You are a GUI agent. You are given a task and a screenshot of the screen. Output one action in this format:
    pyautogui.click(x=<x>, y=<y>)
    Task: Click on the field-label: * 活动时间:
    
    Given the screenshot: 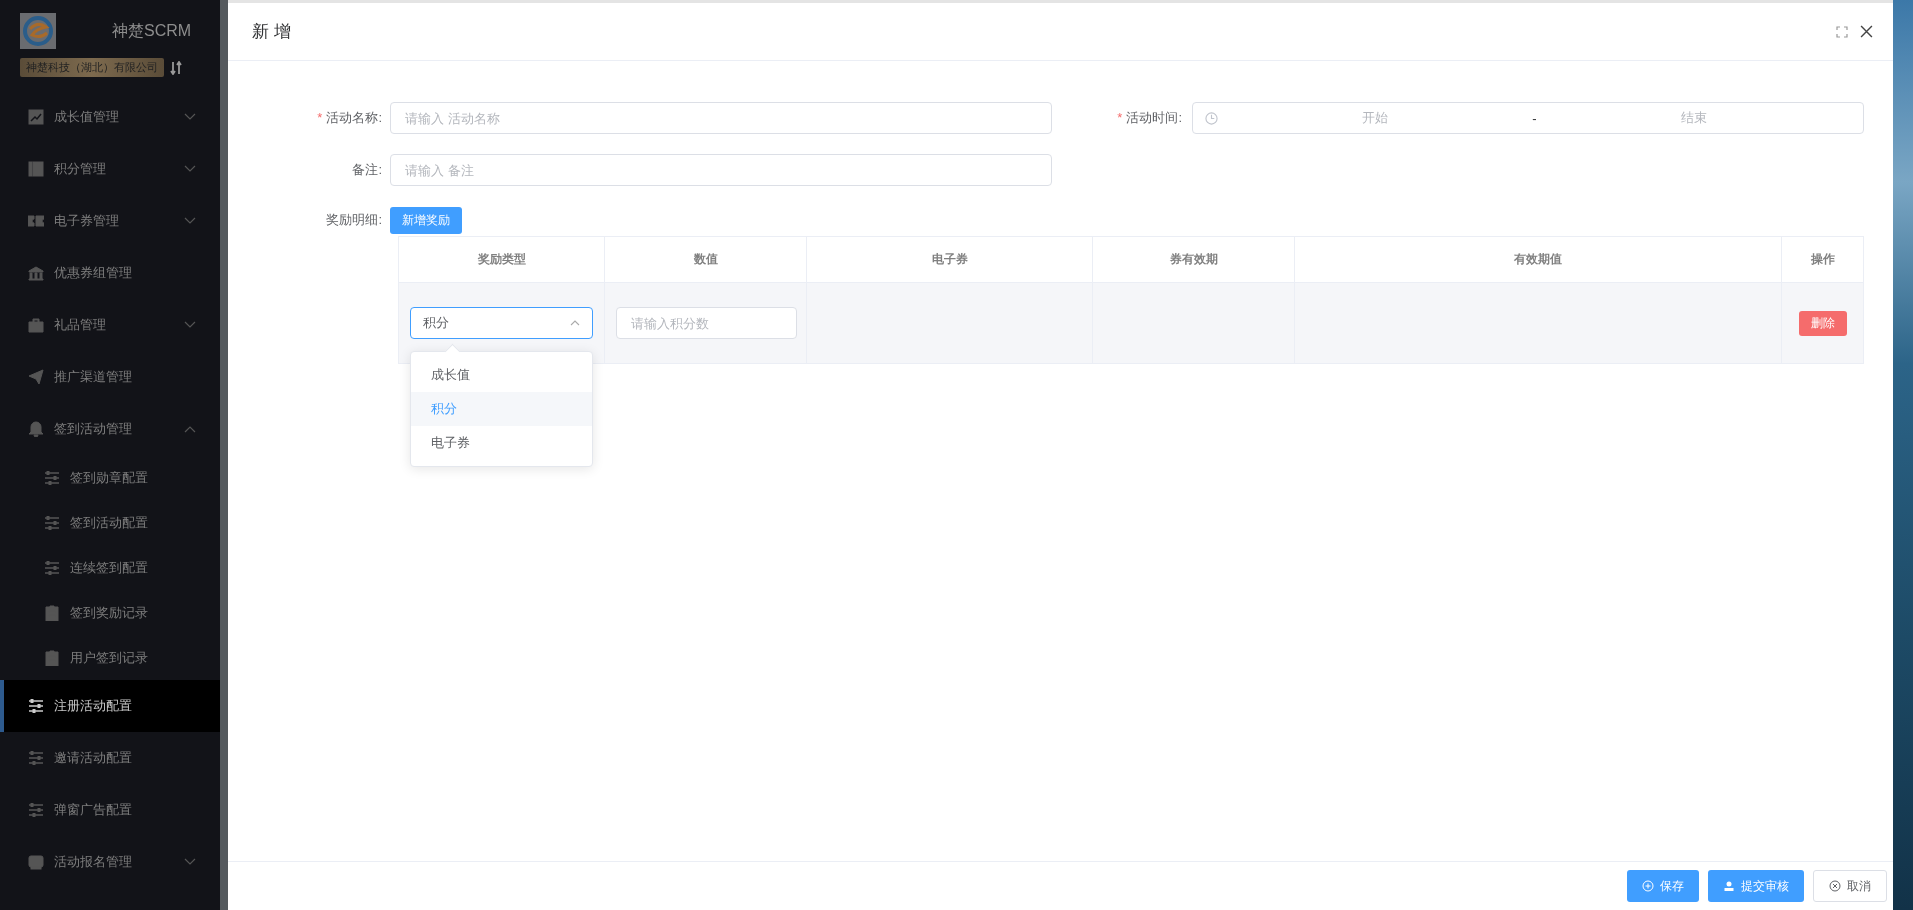 What is the action you would take?
    pyautogui.click(x=1149, y=118)
    